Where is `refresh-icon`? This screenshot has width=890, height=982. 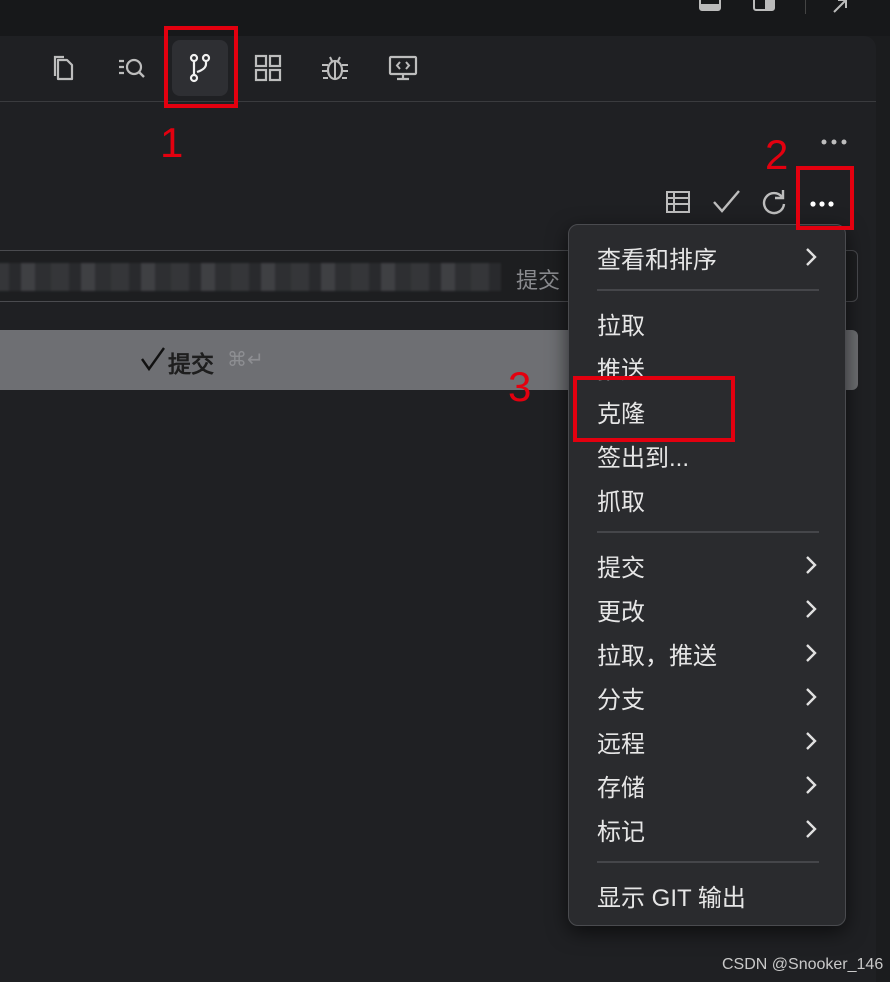
refresh-icon is located at coordinates (774, 202).